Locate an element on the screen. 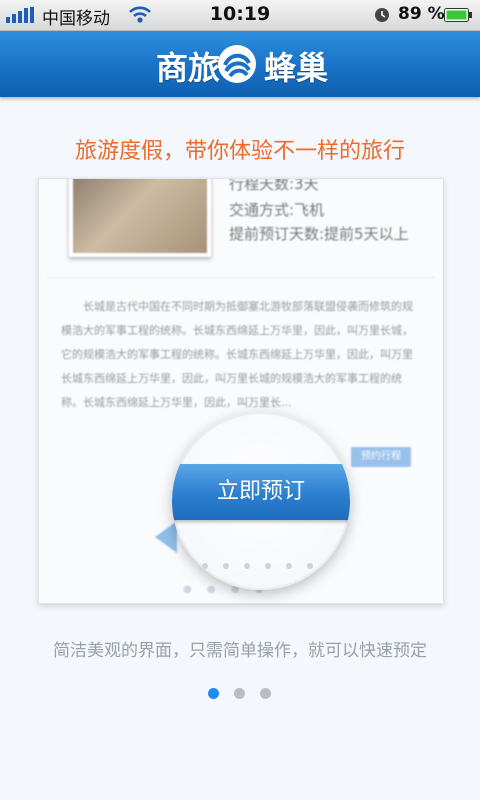 This screenshot has height=800, width=480. app-logo: 商旅 蜂巢 is located at coordinates (240, 64).